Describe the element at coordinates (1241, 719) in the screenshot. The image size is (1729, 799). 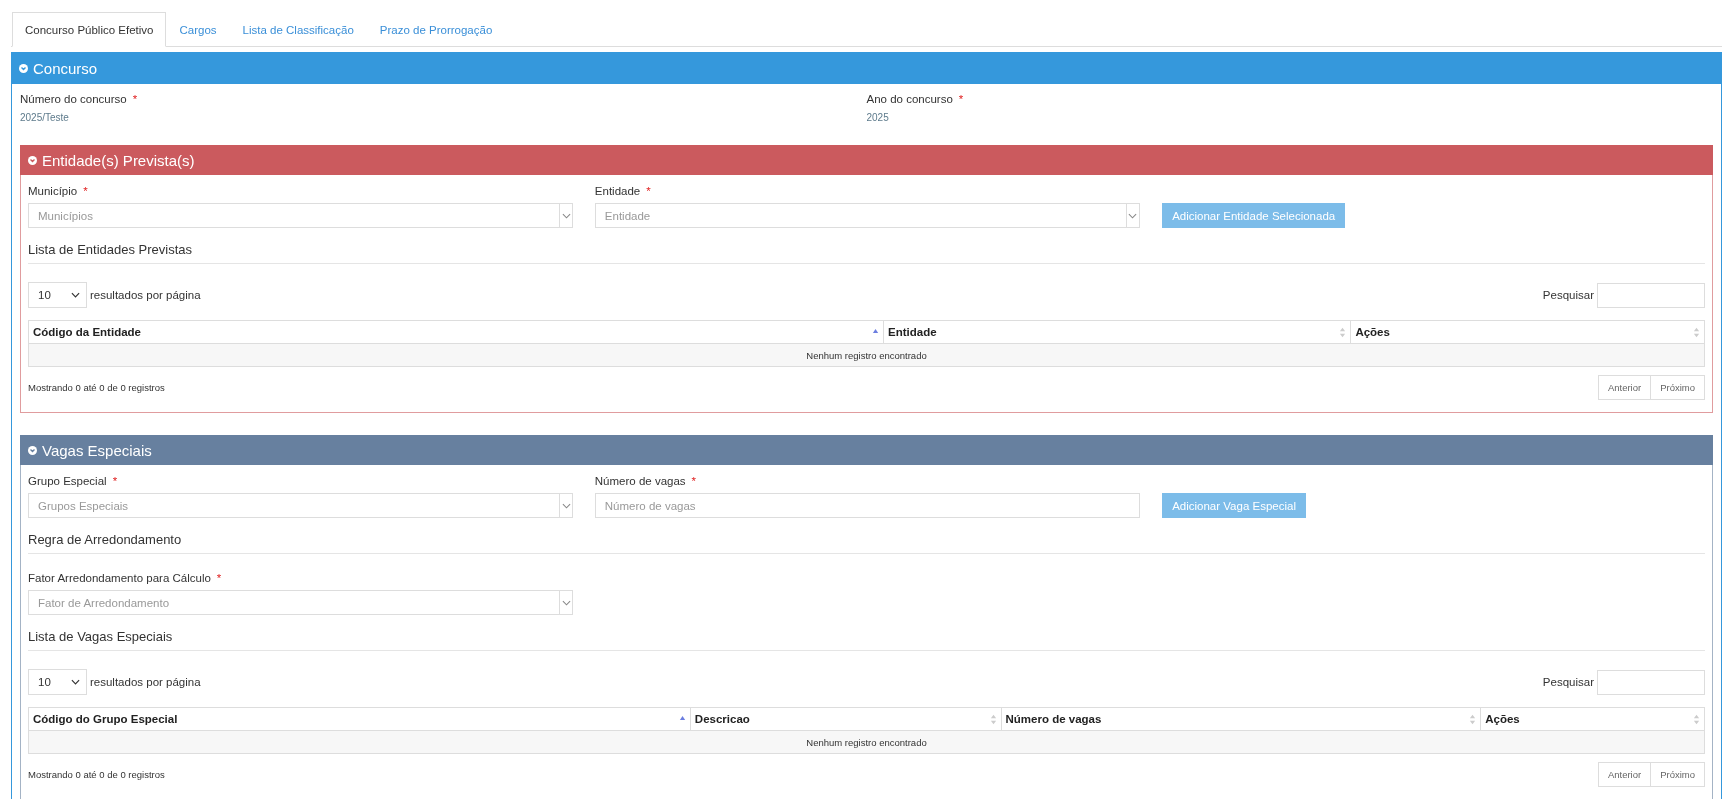
I see `column-header: Número de vagas` at that location.